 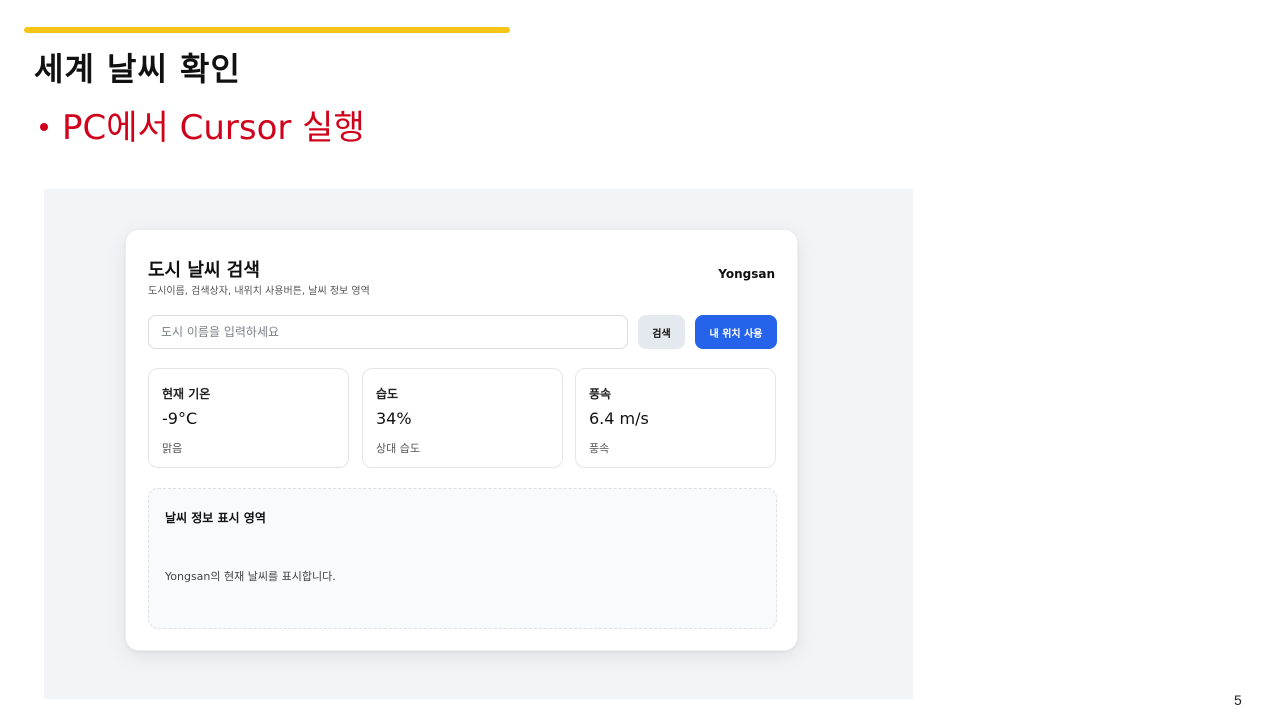 What do you see at coordinates (736, 332) in the screenshot?
I see `use-my-location-button: 내 위치 사용` at bounding box center [736, 332].